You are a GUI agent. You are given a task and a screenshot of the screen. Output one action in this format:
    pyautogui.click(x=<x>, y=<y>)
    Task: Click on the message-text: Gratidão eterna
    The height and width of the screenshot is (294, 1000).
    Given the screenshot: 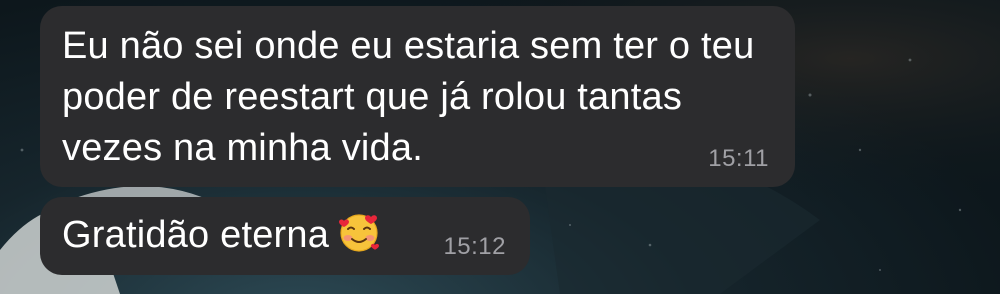 What is the action you would take?
    pyautogui.click(x=196, y=235)
    